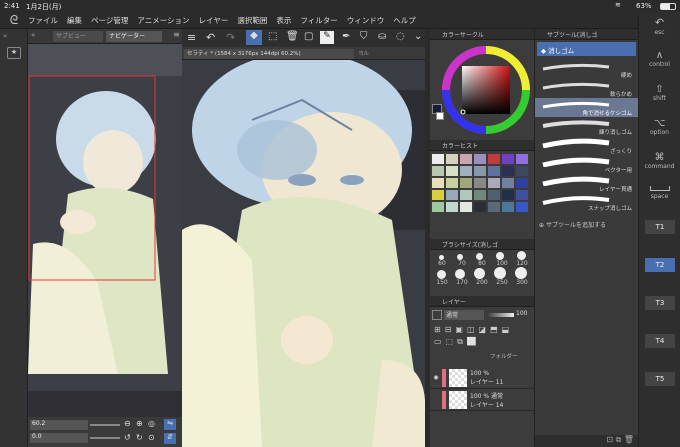  I want to click on sub-tool-item: スナップ消しゴム, so click(586, 202).